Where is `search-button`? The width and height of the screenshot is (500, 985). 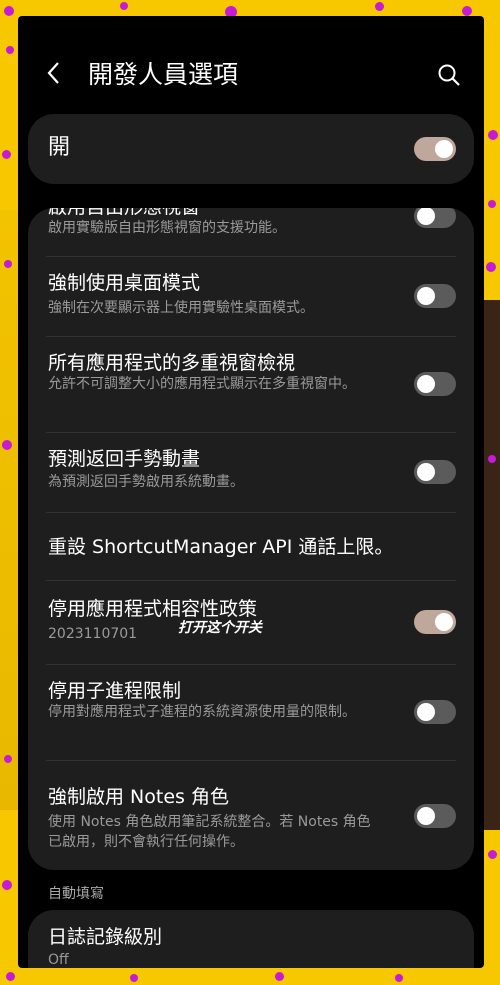 search-button is located at coordinates (449, 75).